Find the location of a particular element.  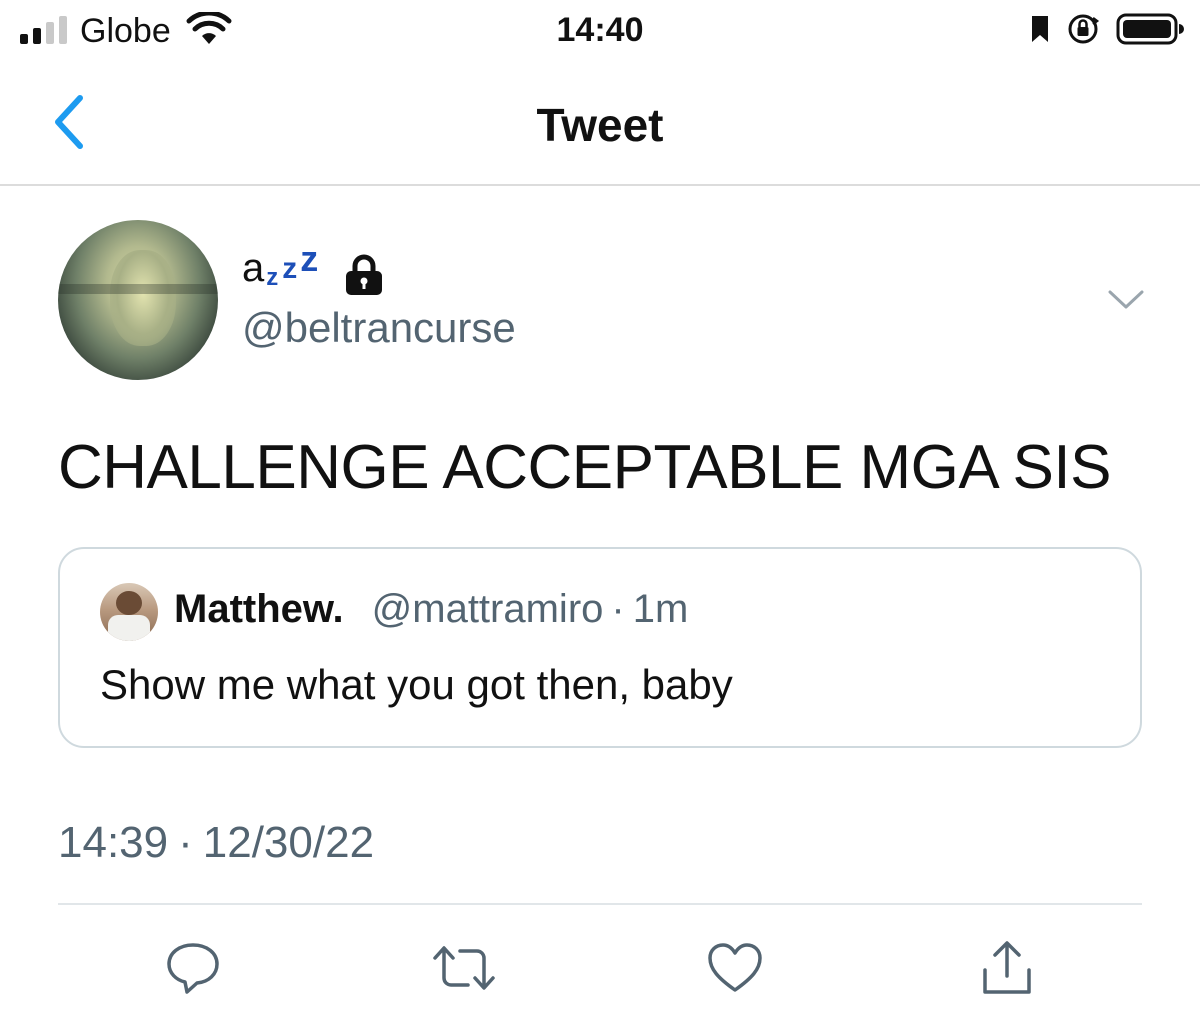

status-icons is located at coordinates (1107, 31).